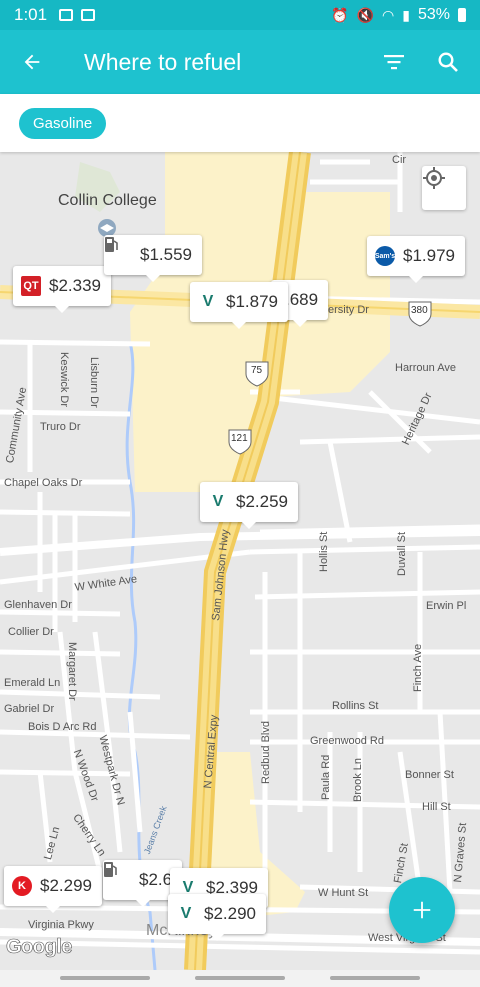 This screenshot has width=480, height=987. I want to click on filter-bar: Gasoline, so click(240, 123).